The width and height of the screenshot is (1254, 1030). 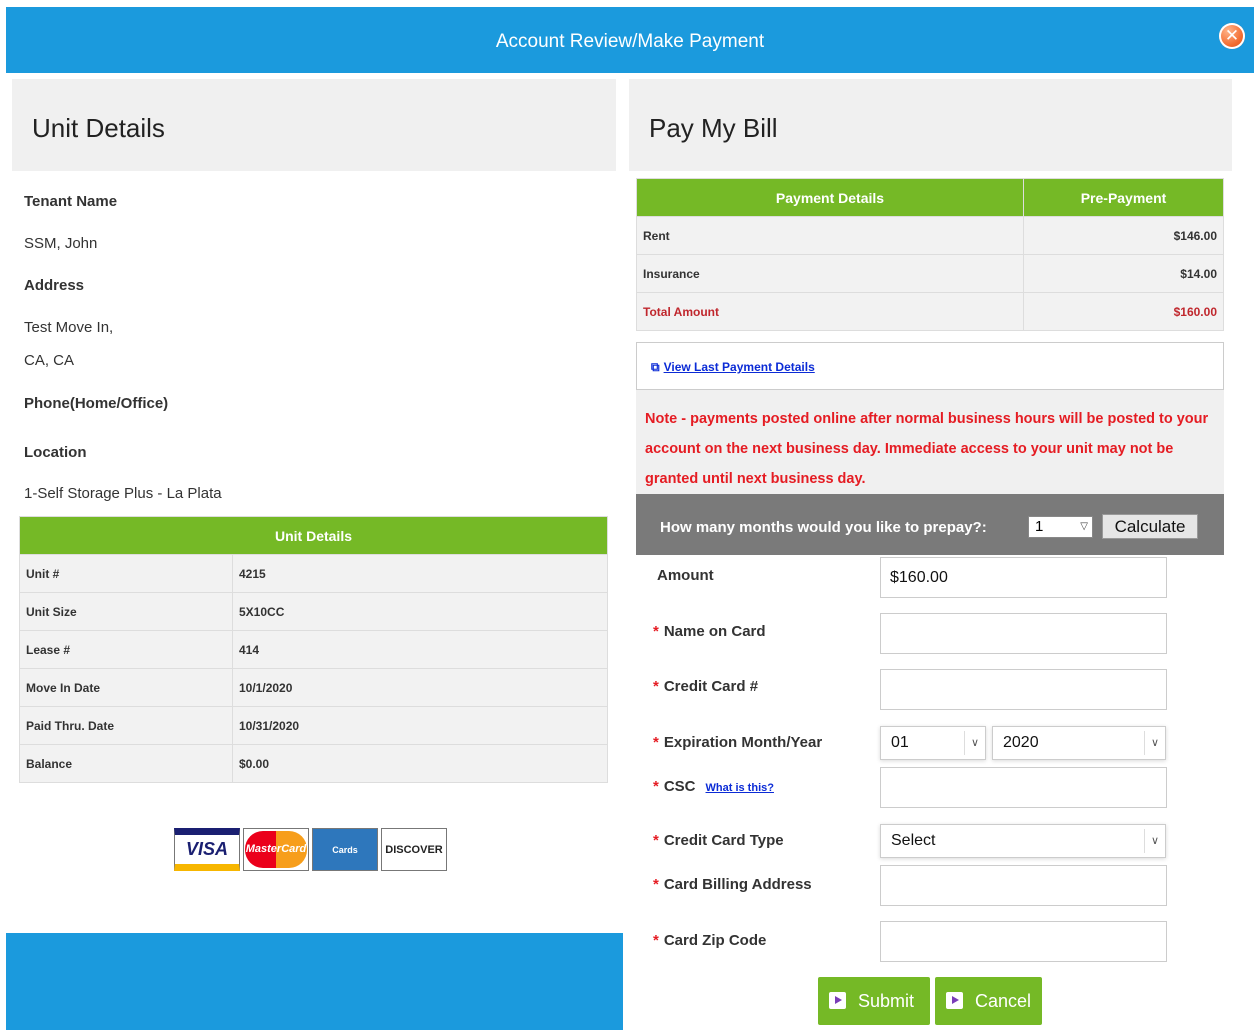 I want to click on tenant-name-value: SSM, John, so click(x=61, y=243).